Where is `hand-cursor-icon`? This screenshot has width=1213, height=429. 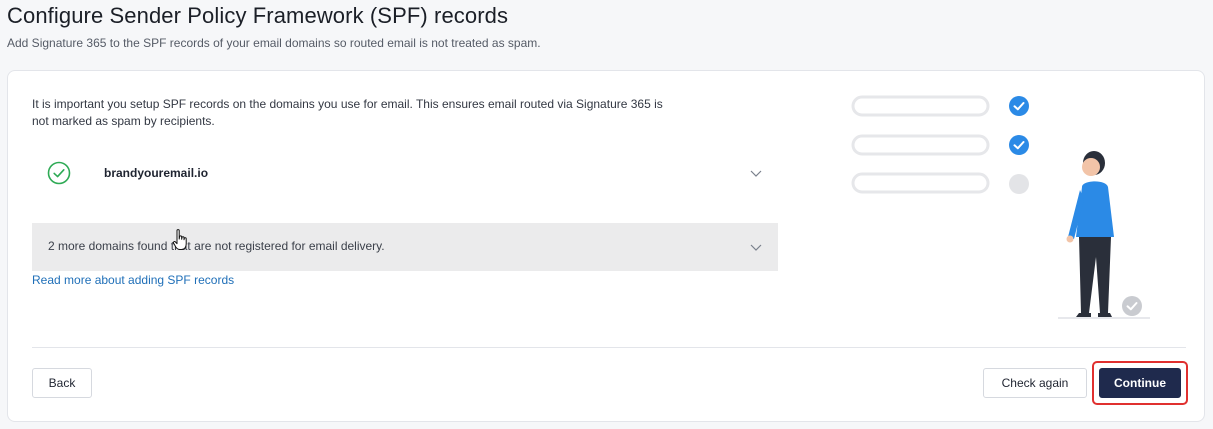
hand-cursor-icon is located at coordinates (179, 239).